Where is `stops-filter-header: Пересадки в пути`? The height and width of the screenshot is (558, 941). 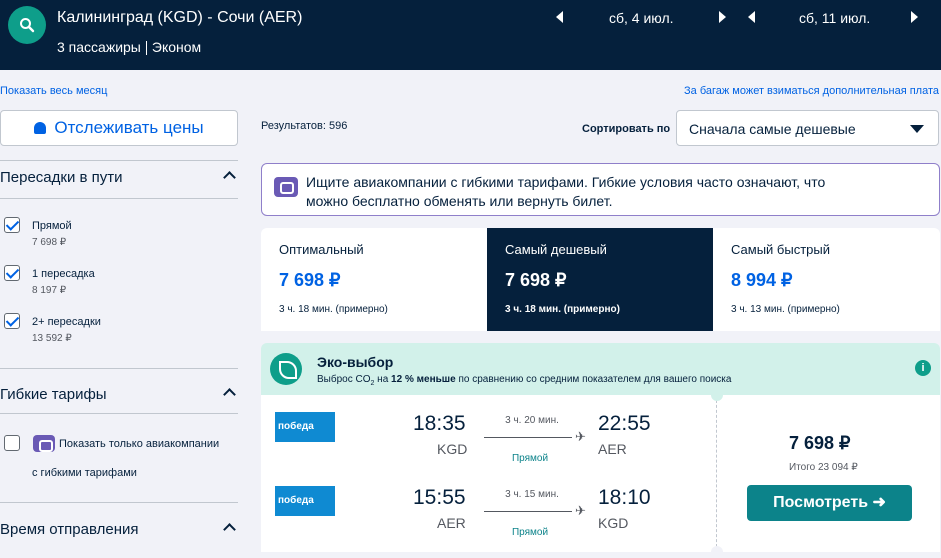 stops-filter-header: Пересадки в пути is located at coordinates (119, 177).